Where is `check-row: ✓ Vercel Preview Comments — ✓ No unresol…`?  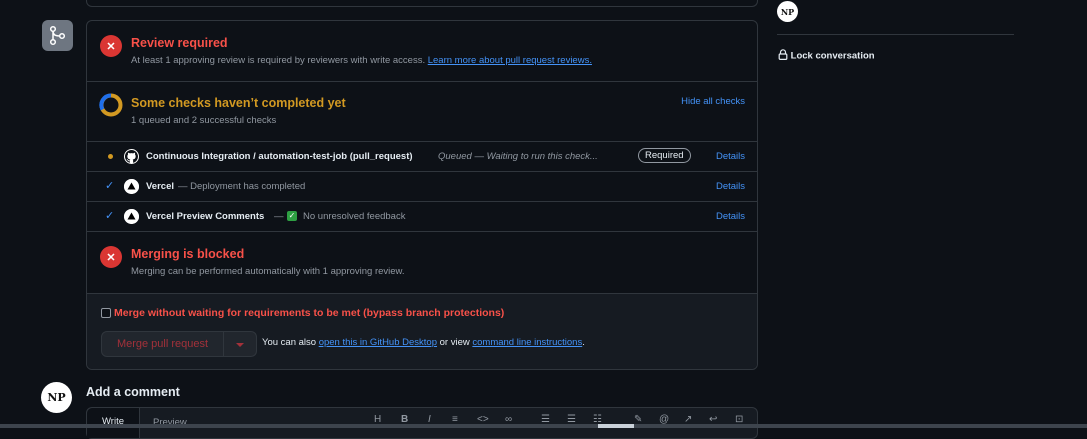
check-row: ✓ Vercel Preview Comments — ✓ No unresol… is located at coordinates (422, 216).